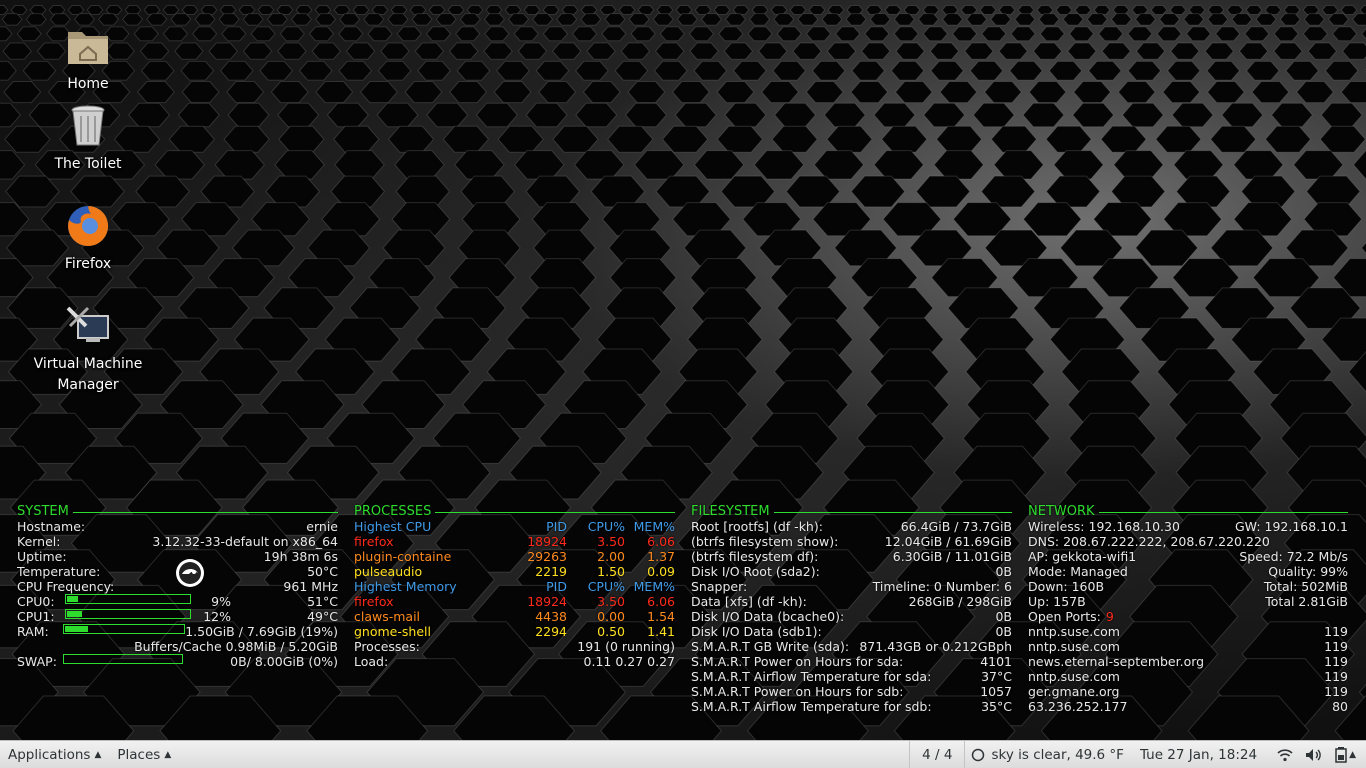 This screenshot has width=1366, height=768. I want to click on process-mem: 6.06, so click(661, 541).